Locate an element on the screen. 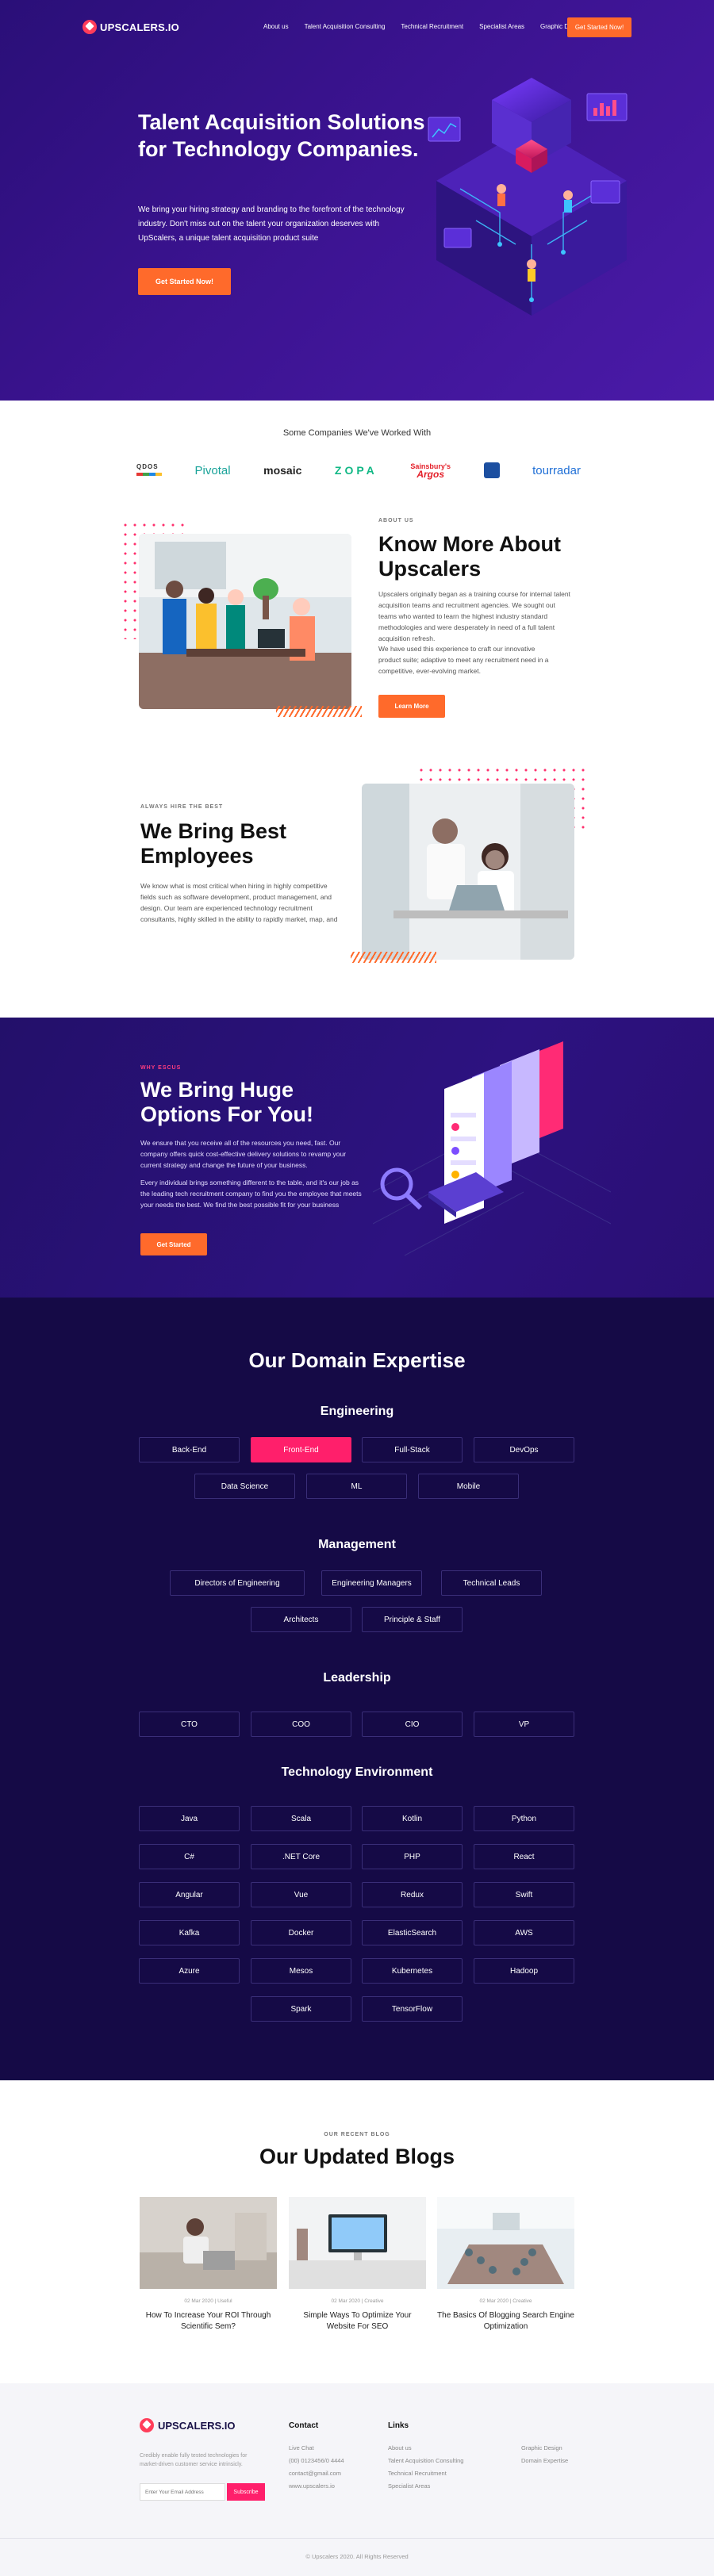  chip-redux: Redux is located at coordinates (412, 1895).